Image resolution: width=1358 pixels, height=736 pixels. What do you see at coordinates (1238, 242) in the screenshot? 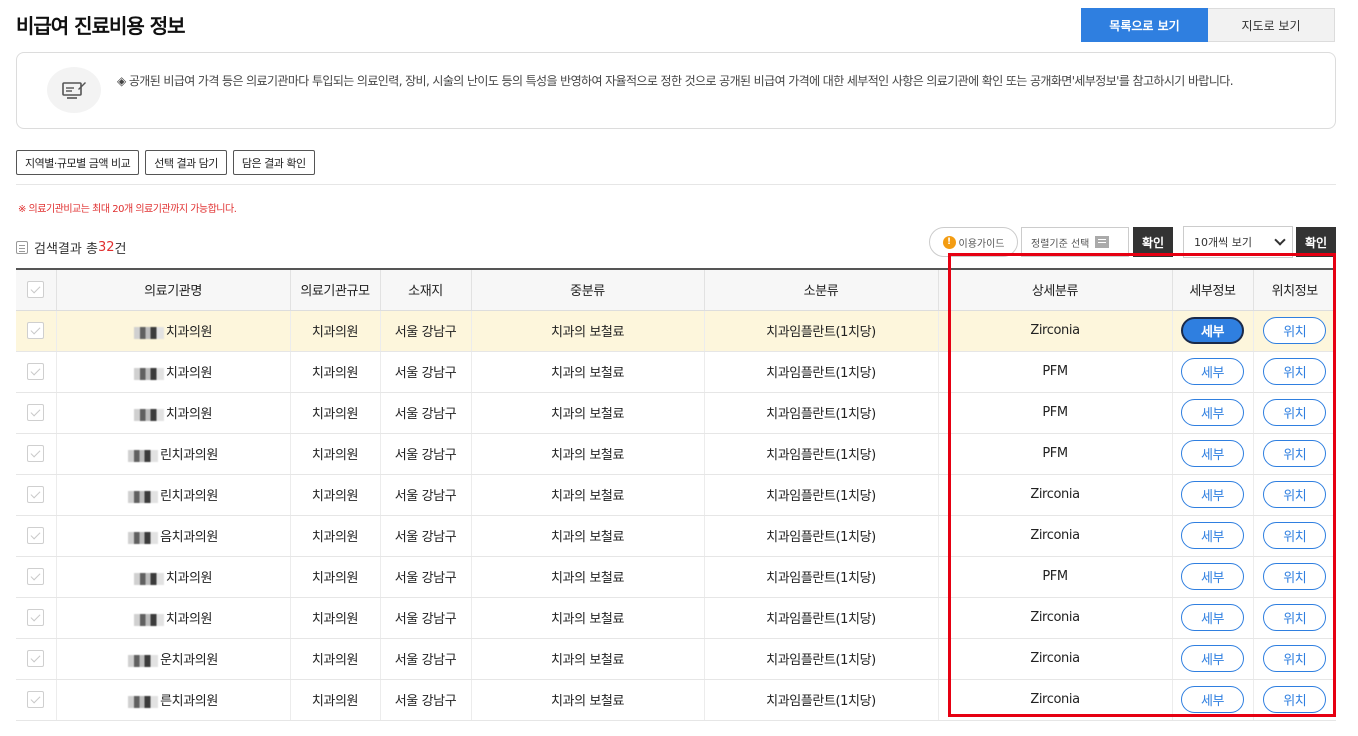
I see `page-size-select: 10개씩 보기` at bounding box center [1238, 242].